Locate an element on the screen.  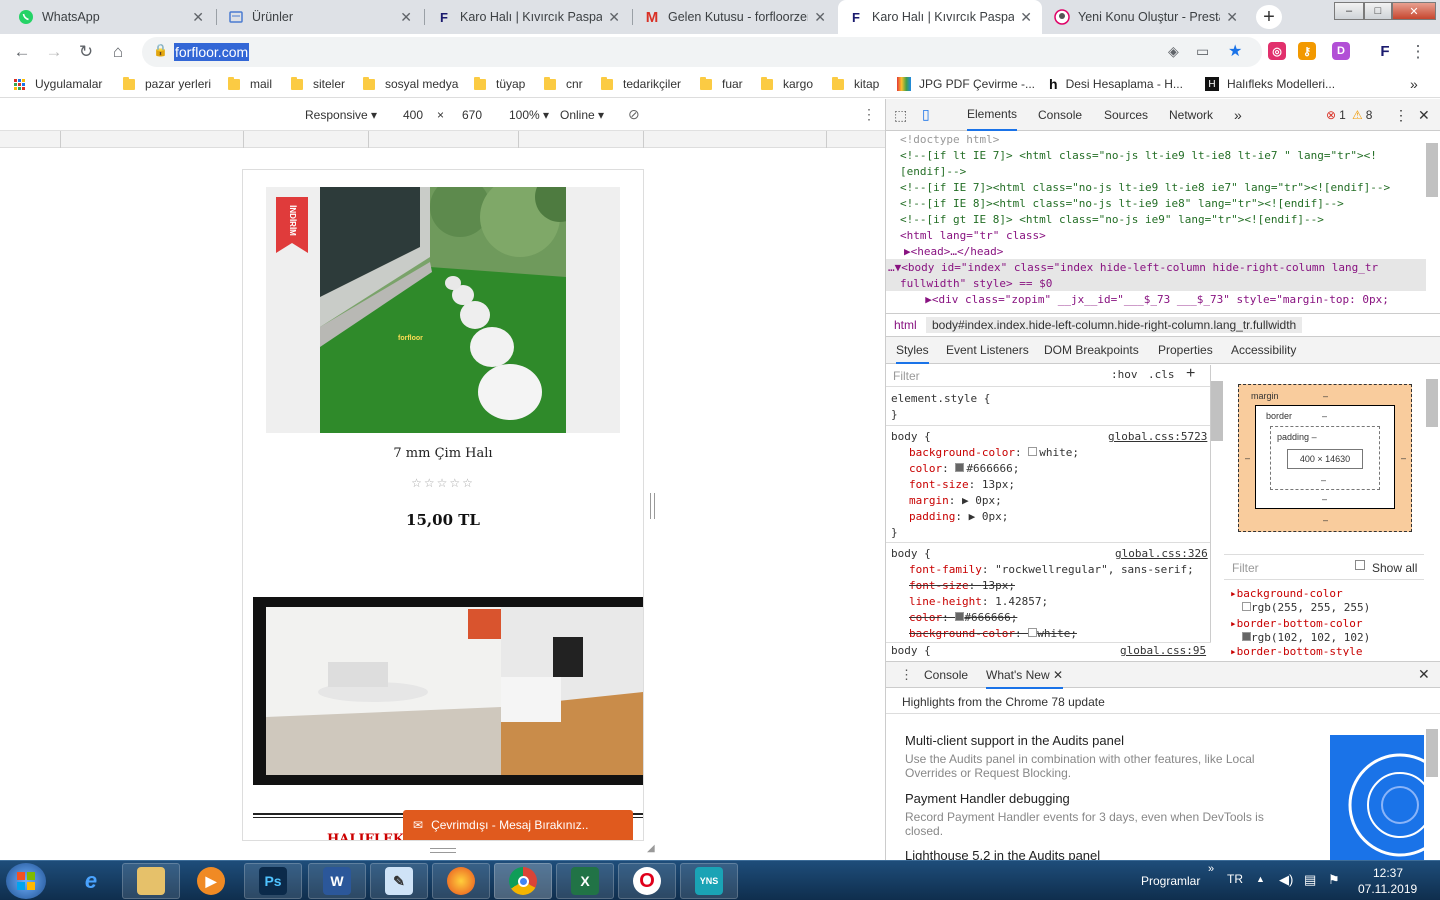
bookmark-folder: tüyap is located at coordinates (499, 84).